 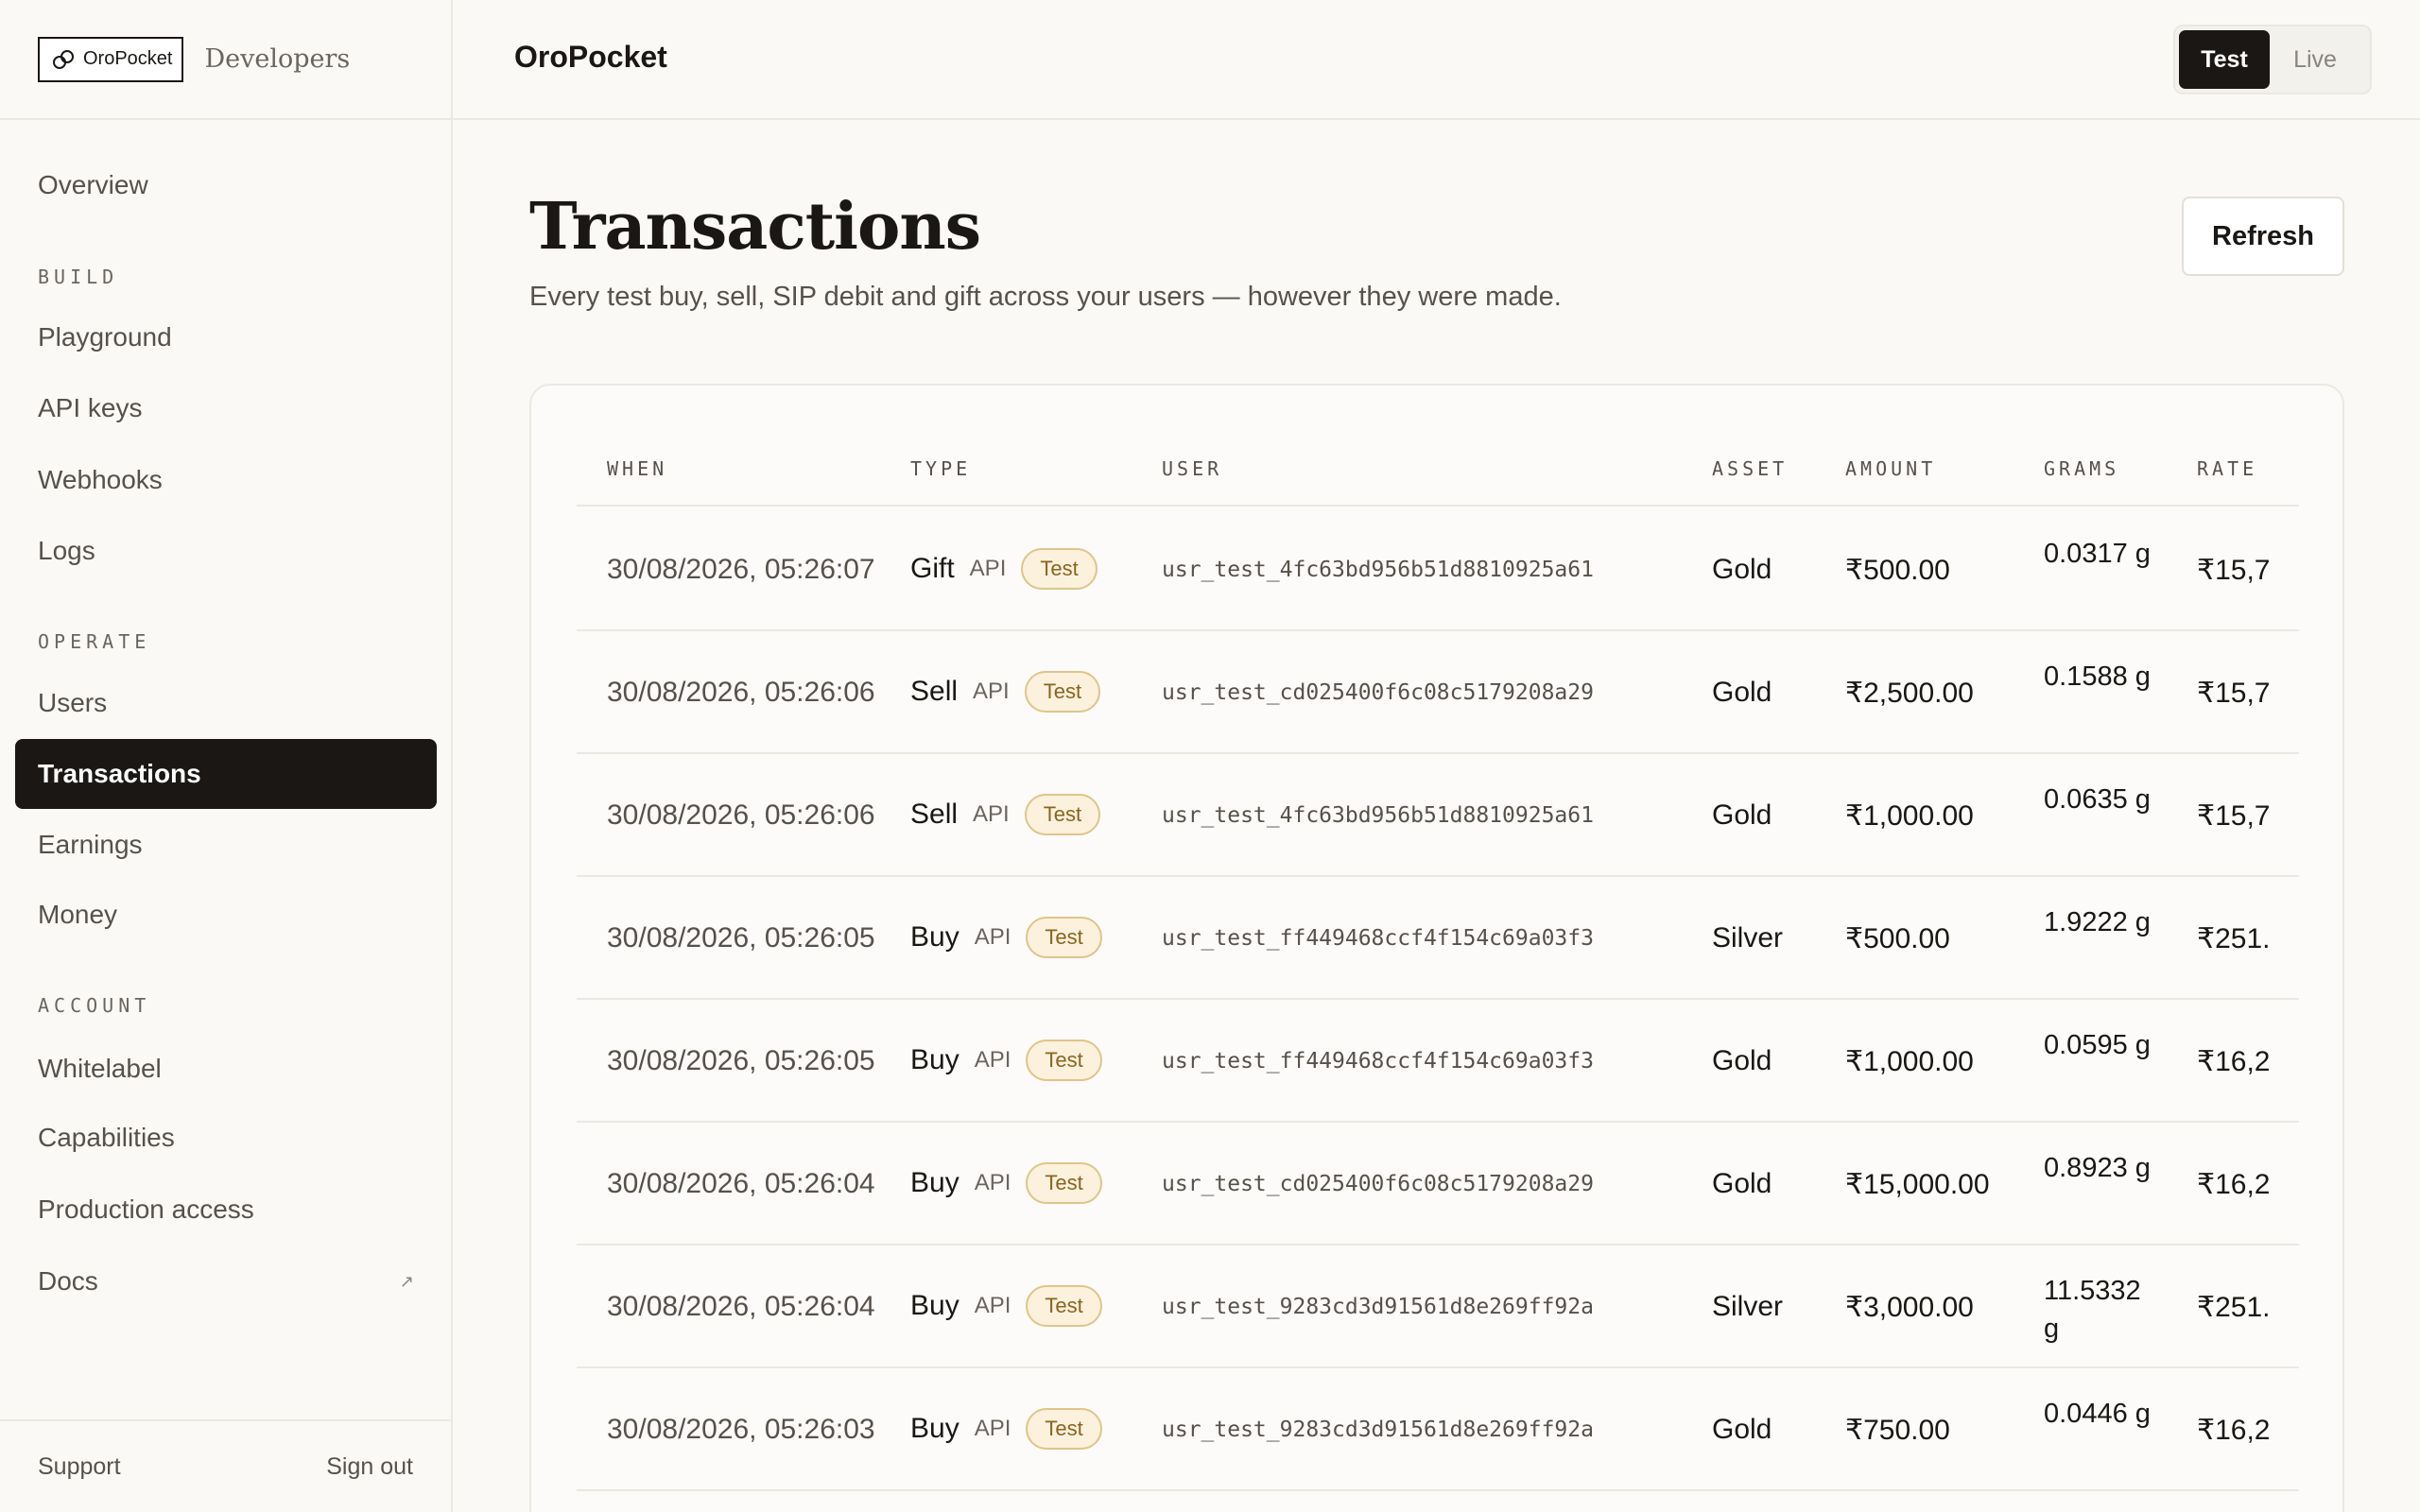 I want to click on cell-grams: 0.0595 g, so click(x=2097, y=1045).